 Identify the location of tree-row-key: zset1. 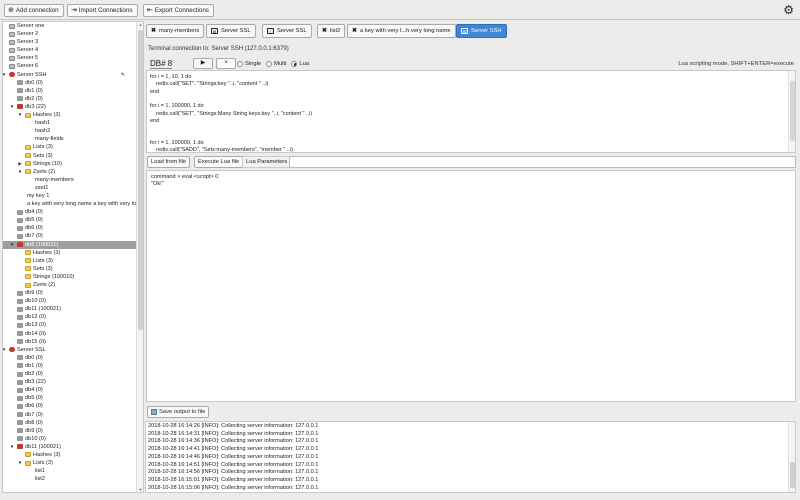
(70, 188).